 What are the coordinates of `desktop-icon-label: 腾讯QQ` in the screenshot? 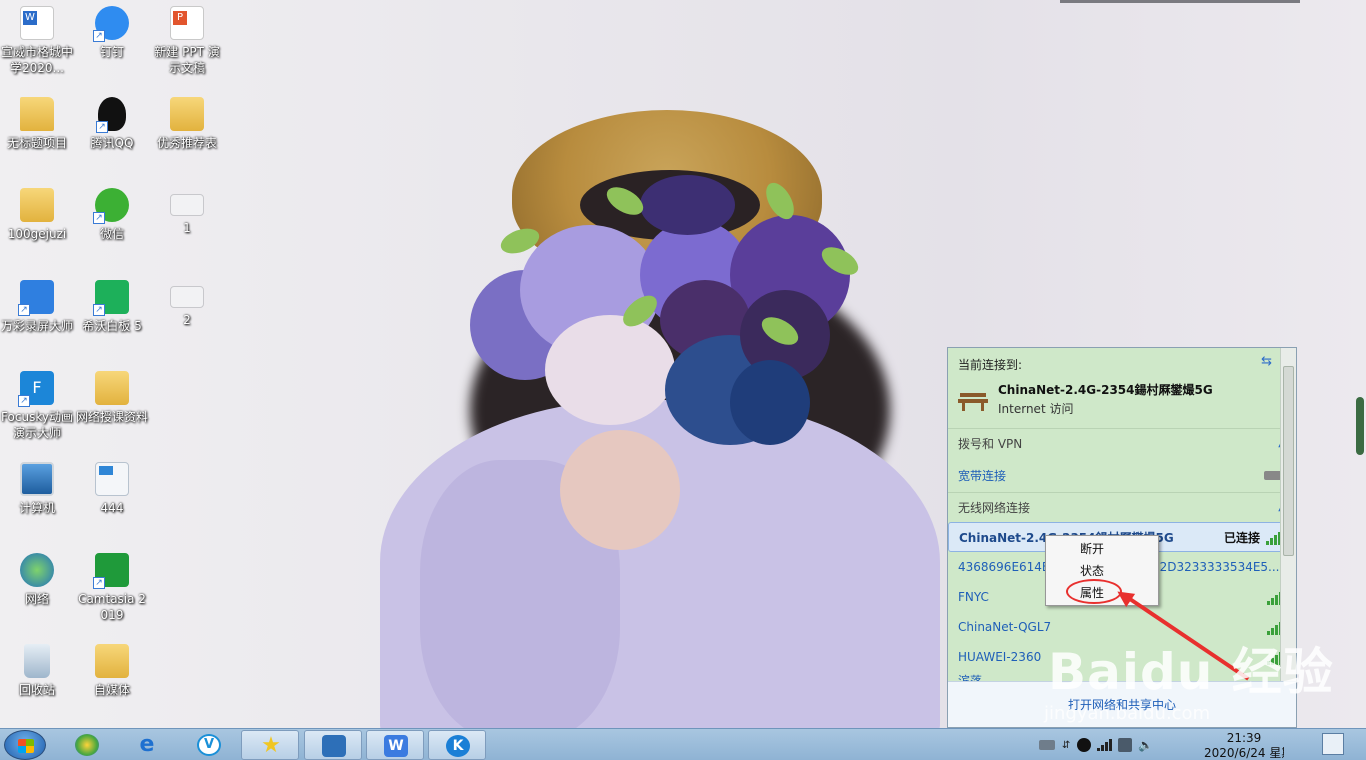 It's located at (112, 143).